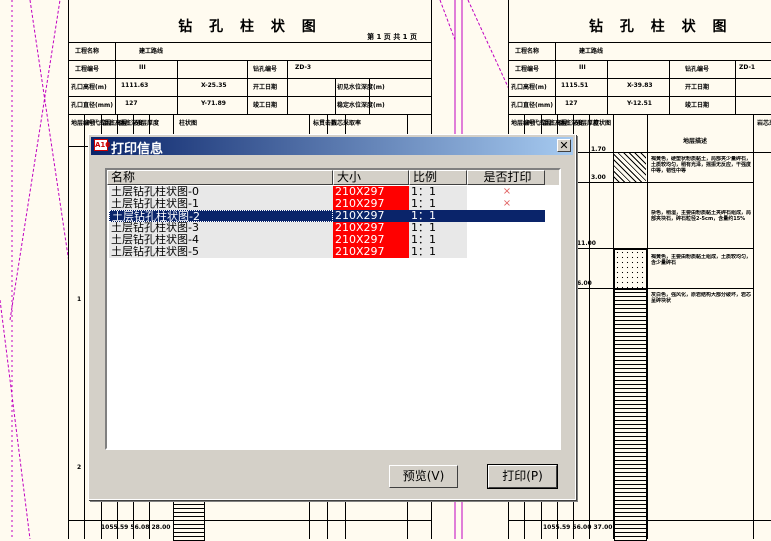 This screenshot has height=541, width=771. What do you see at coordinates (361, 105) in the screenshot?
I see `cell-stable-water-key: 稳定水位深度(m)` at bounding box center [361, 105].